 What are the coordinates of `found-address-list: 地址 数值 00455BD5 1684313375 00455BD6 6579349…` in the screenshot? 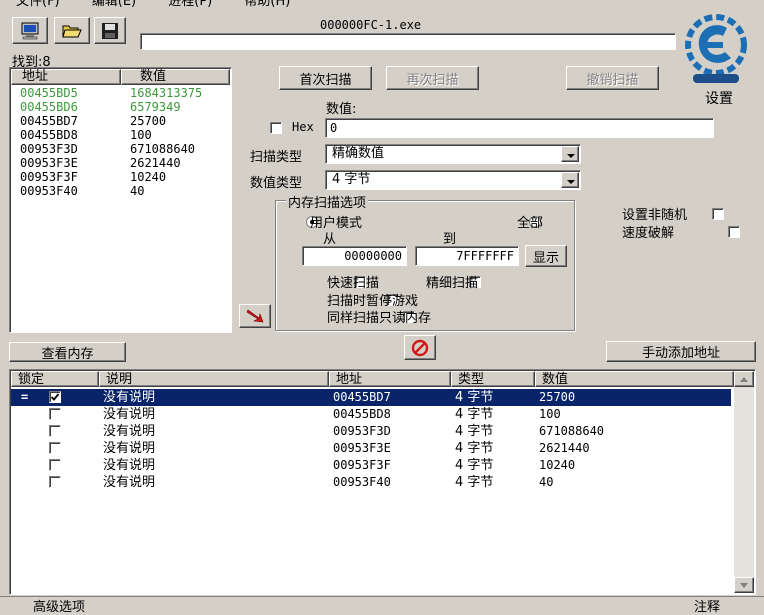 It's located at (120, 200).